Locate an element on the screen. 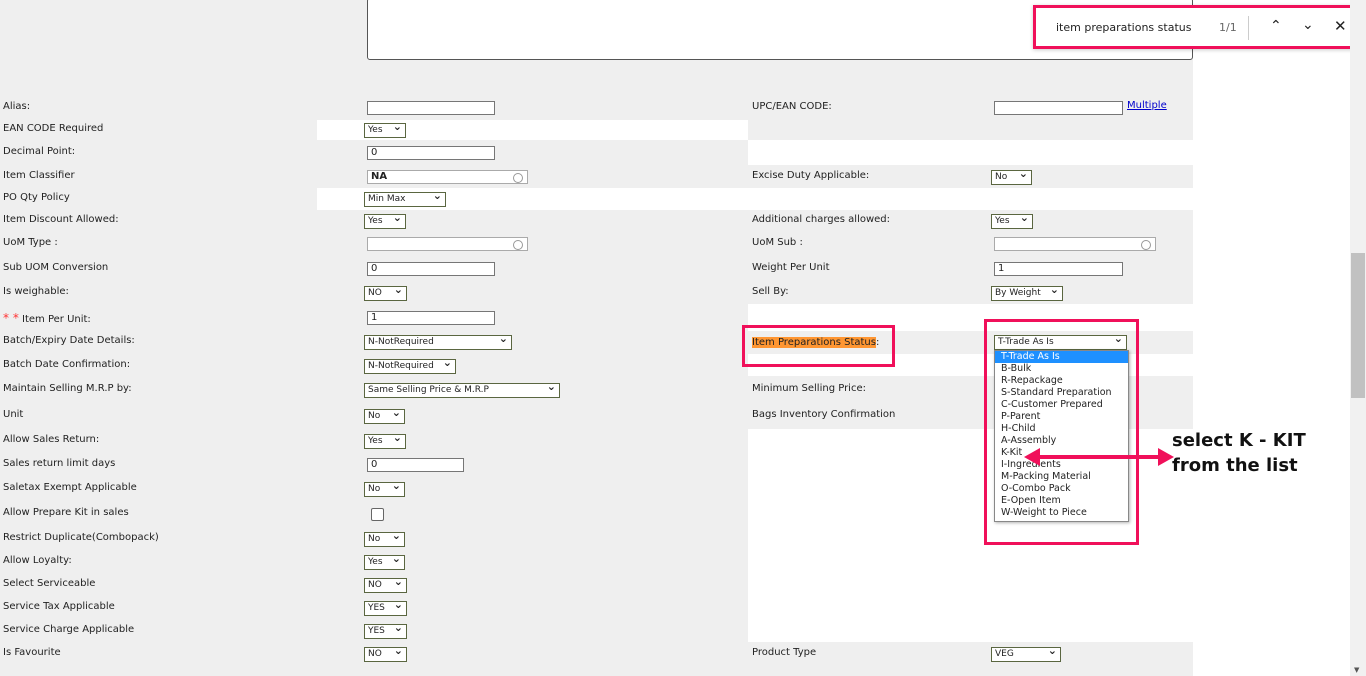 This screenshot has width=1366, height=676. field-label: UoM Sub : is located at coordinates (777, 242).